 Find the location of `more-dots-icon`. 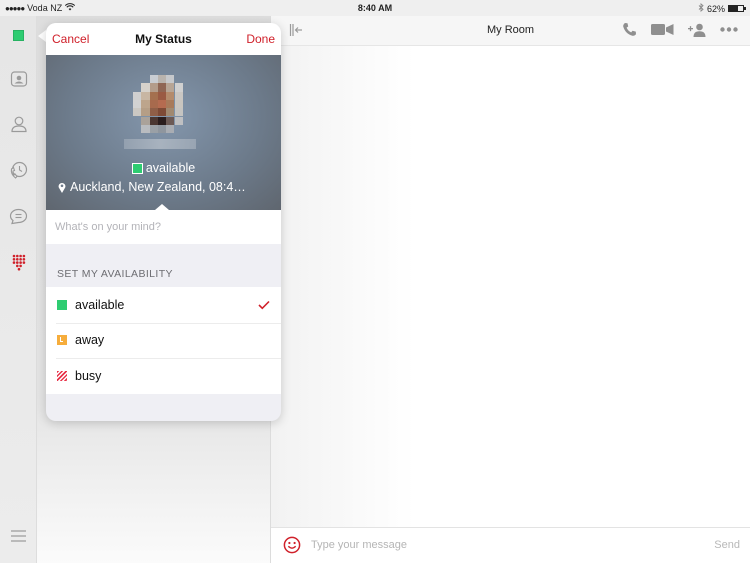

more-dots-icon is located at coordinates (729, 29).